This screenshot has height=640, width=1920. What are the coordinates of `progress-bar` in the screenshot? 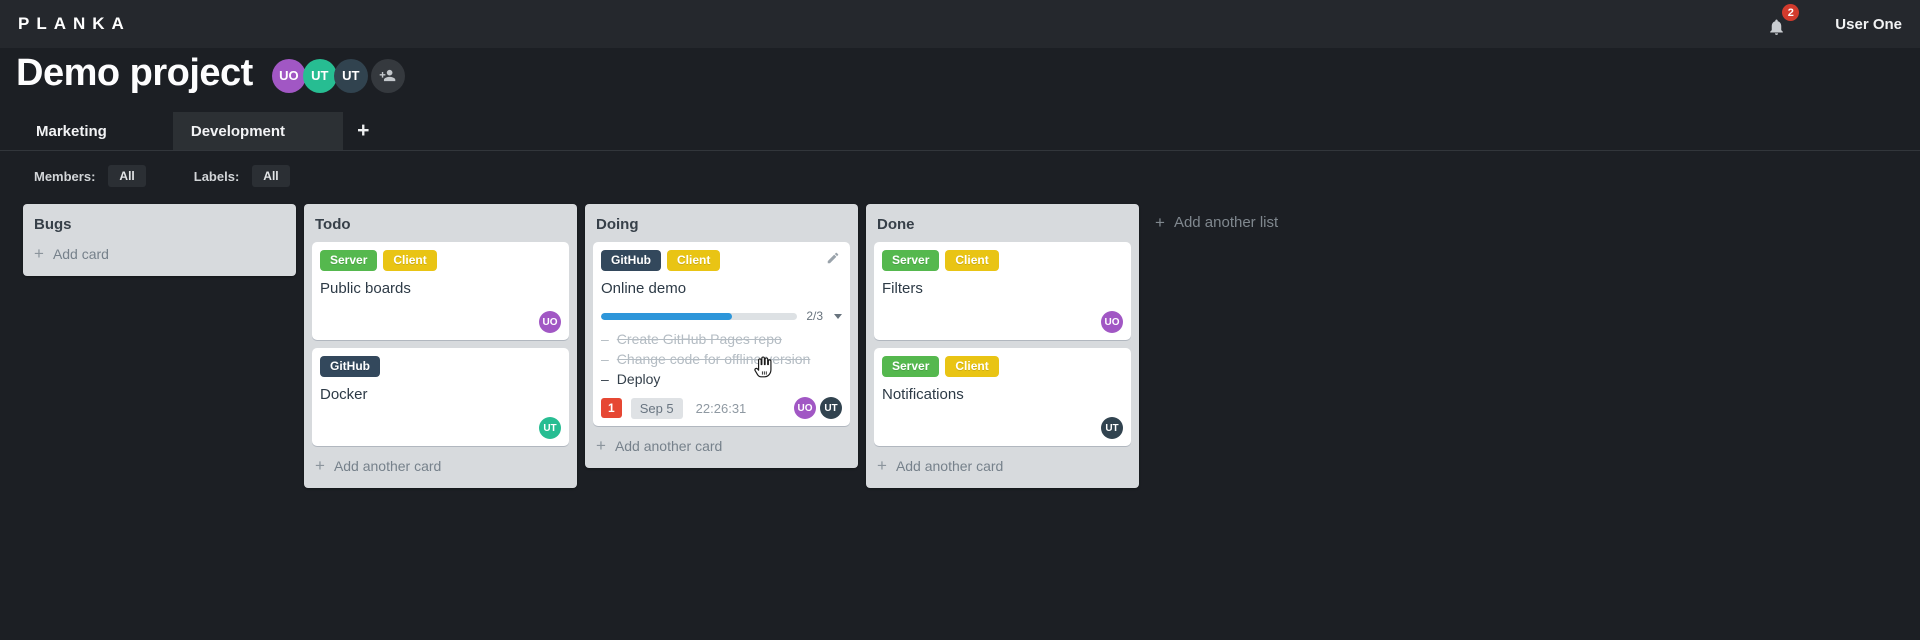 It's located at (699, 316).